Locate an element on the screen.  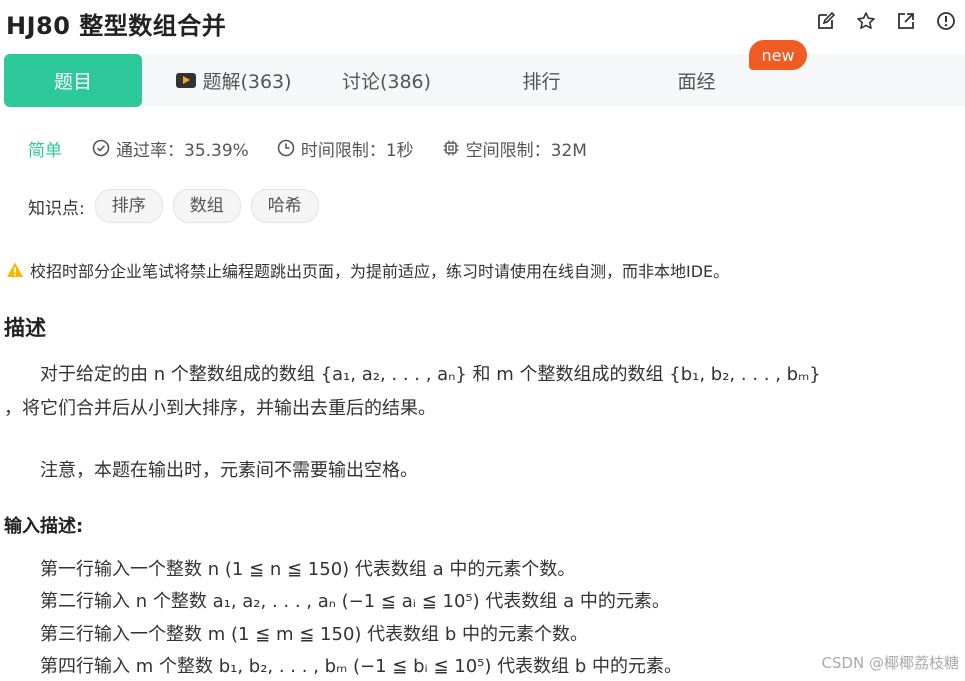
star-icon is located at coordinates (866, 21).